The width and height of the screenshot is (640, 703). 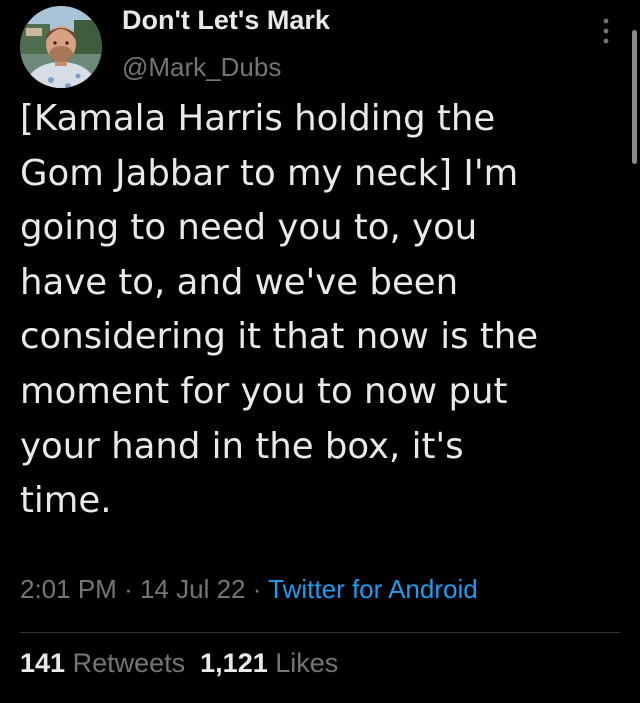 What do you see at coordinates (269, 173) in the screenshot?
I see `tweet-text-line: Gom Jabbar to my neck] I'm` at bounding box center [269, 173].